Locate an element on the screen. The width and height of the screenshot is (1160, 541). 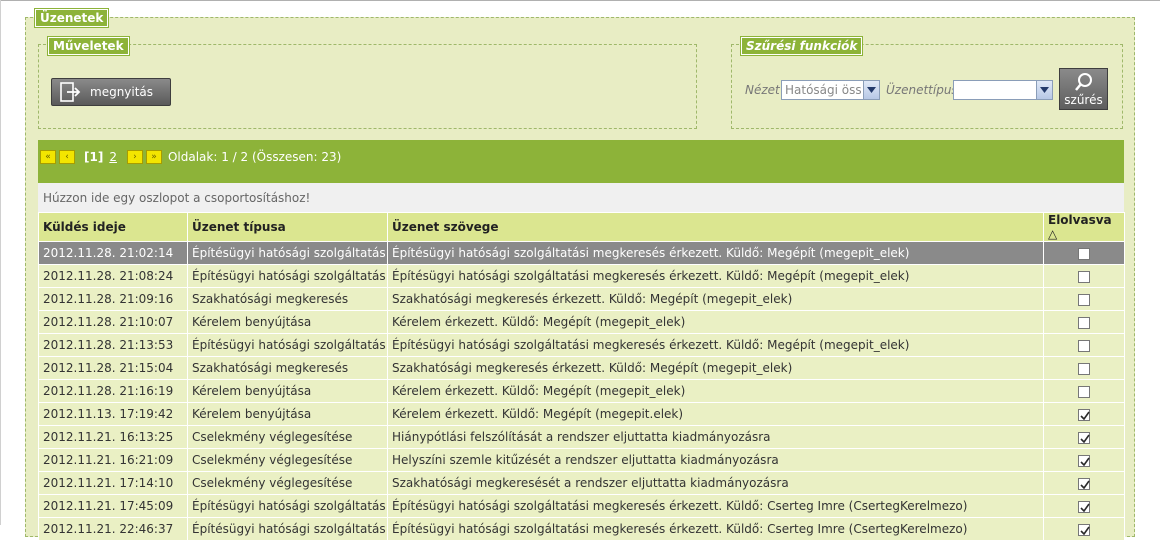
messages-panel-title: Üzenetek is located at coordinates (71, 18).